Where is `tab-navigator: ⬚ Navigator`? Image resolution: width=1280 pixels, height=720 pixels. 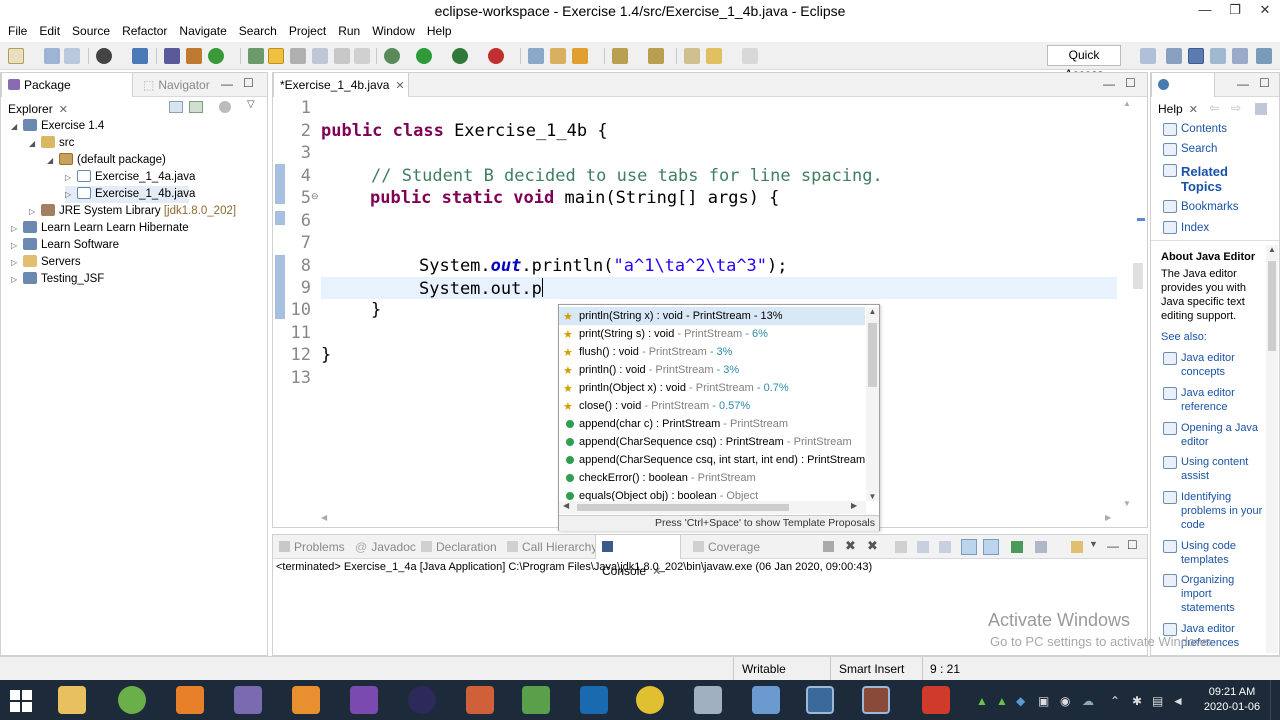 tab-navigator: ⬚ Navigator is located at coordinates (176, 85).